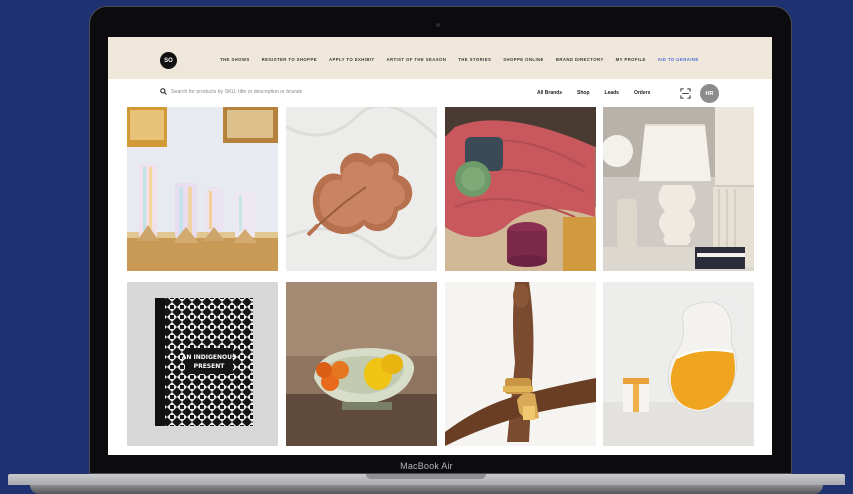 The width and height of the screenshot is (853, 494). I want to click on product-tile-glass-vases, so click(202, 189).